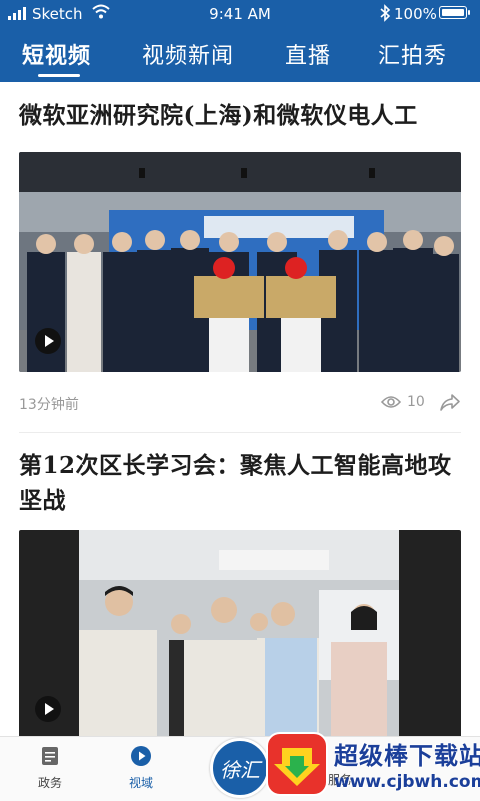  I want to click on bottom-tab-video: 视域, so click(141, 768).